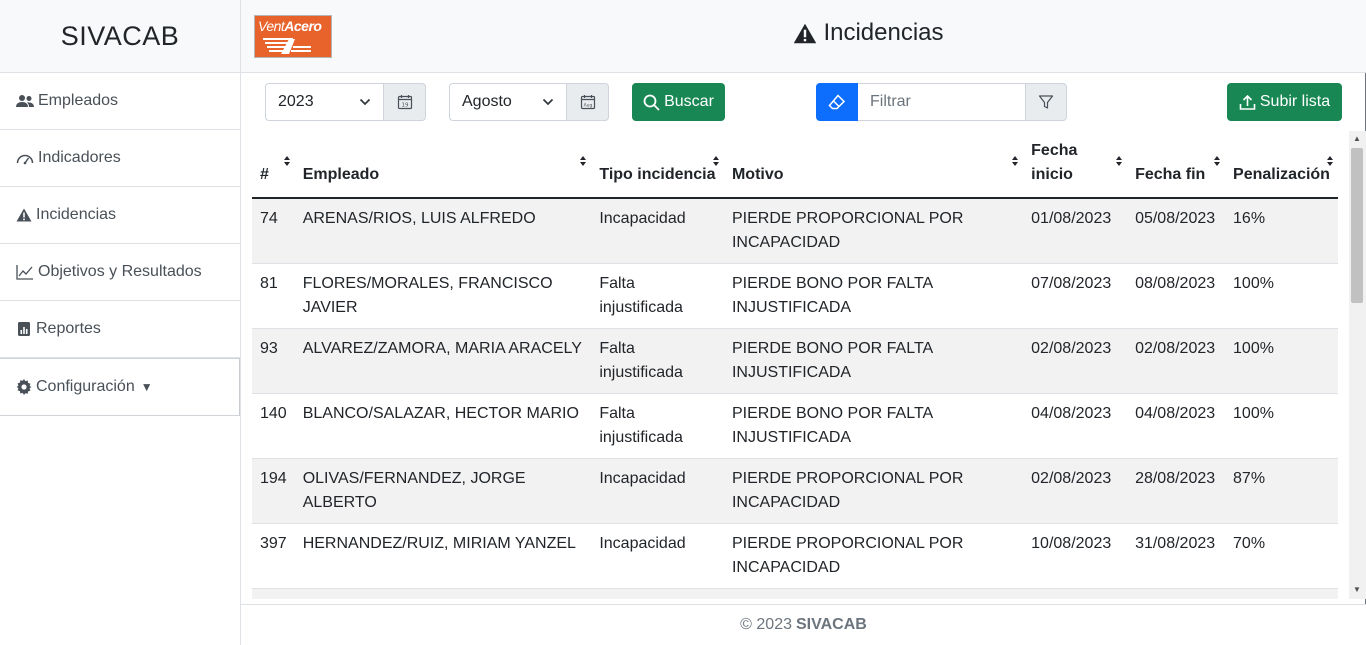 Image resolution: width=1366 pixels, height=645 pixels. I want to click on page-title: Incidencias, so click(803, 33).